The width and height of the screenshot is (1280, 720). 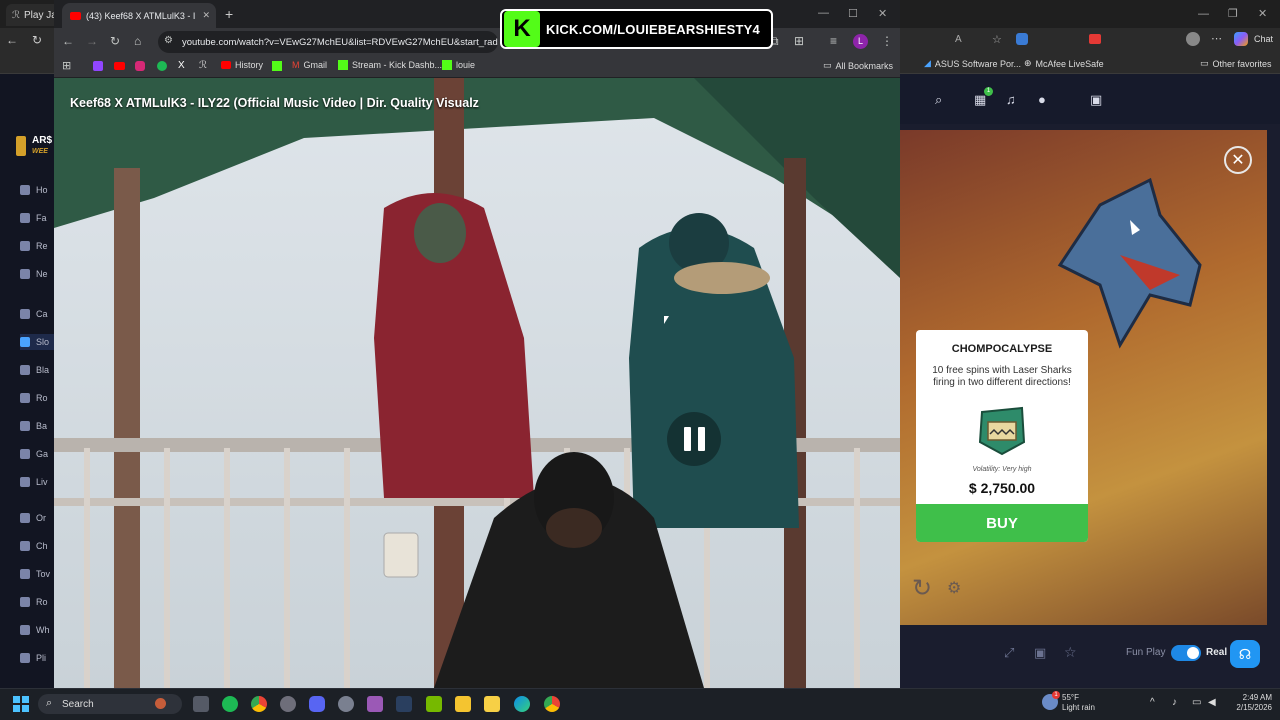 What do you see at coordinates (137, 41) in the screenshot?
I see `front-home-icon: ⌂` at bounding box center [137, 41].